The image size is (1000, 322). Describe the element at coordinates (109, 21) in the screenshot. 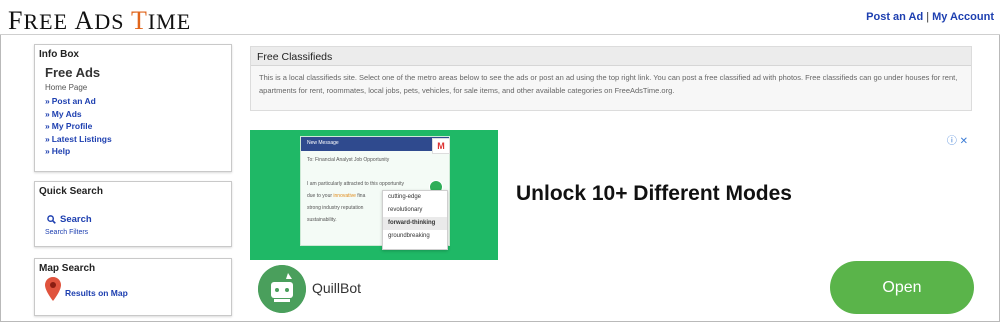

I see `logo-text-ds: DS` at that location.